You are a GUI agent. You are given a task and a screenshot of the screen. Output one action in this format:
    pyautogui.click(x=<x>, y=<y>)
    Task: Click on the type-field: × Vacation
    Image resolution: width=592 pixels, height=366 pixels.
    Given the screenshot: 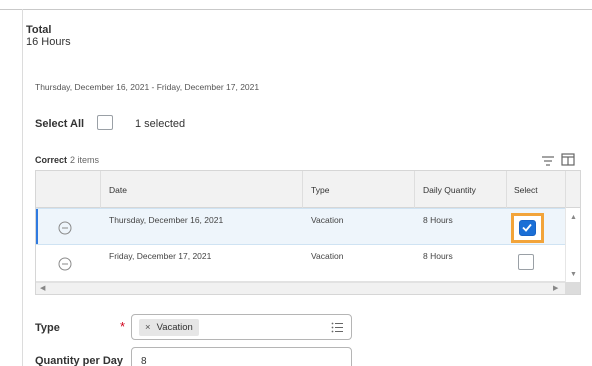 What is the action you would take?
    pyautogui.click(x=241, y=327)
    